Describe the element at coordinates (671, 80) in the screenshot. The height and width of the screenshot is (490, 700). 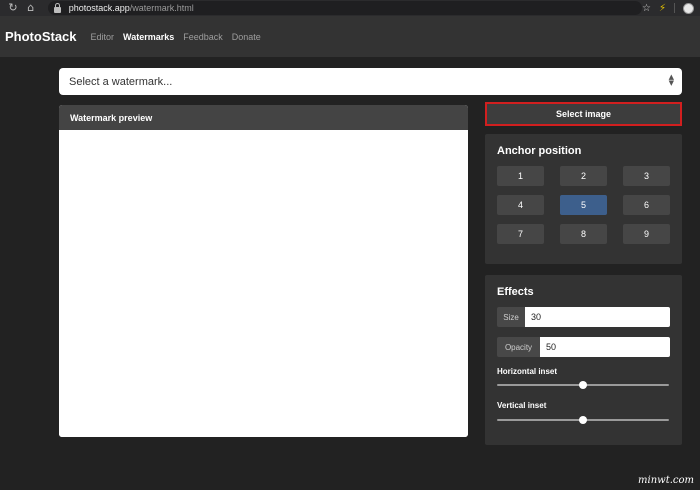
I see `select-updown-icon: ▲ ▼` at that location.